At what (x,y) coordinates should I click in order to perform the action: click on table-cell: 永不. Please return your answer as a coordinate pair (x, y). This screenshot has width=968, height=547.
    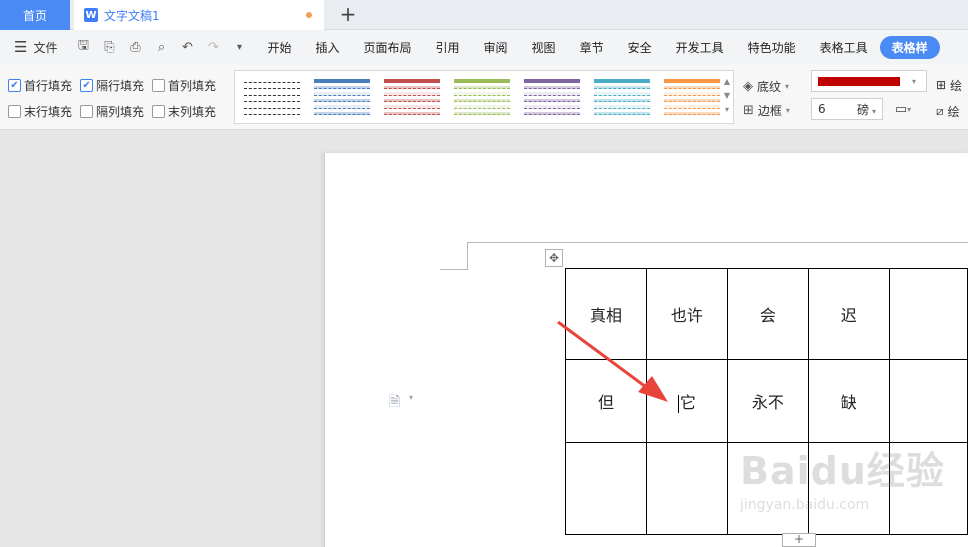
    Looking at the image, I should click on (767, 401).